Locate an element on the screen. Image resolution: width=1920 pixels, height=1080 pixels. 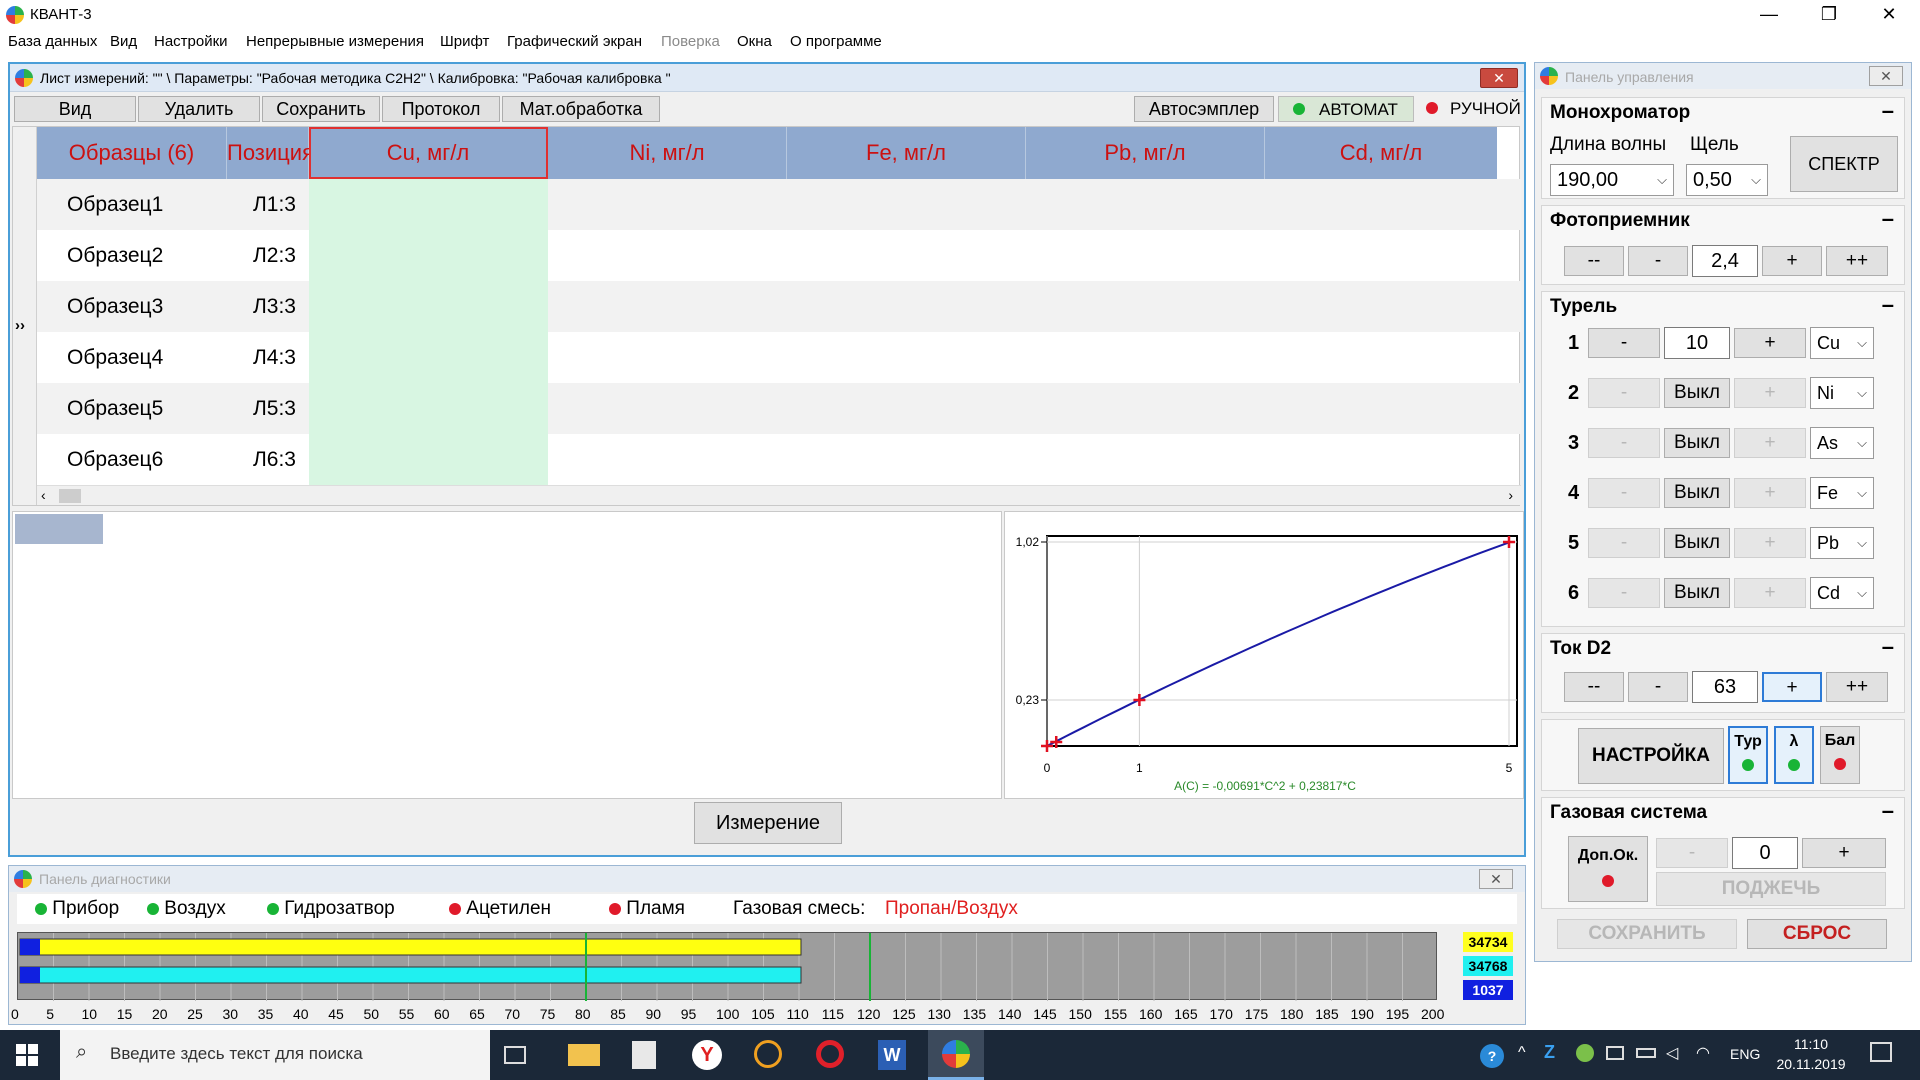
delete-button: Удалить is located at coordinates (199, 109).